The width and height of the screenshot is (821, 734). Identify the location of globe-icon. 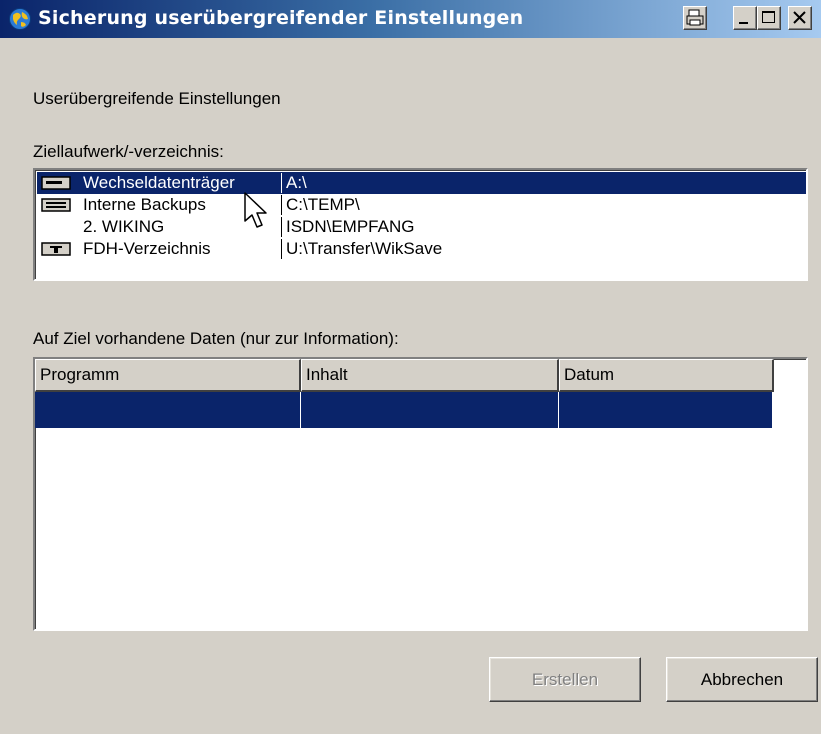
(20, 19).